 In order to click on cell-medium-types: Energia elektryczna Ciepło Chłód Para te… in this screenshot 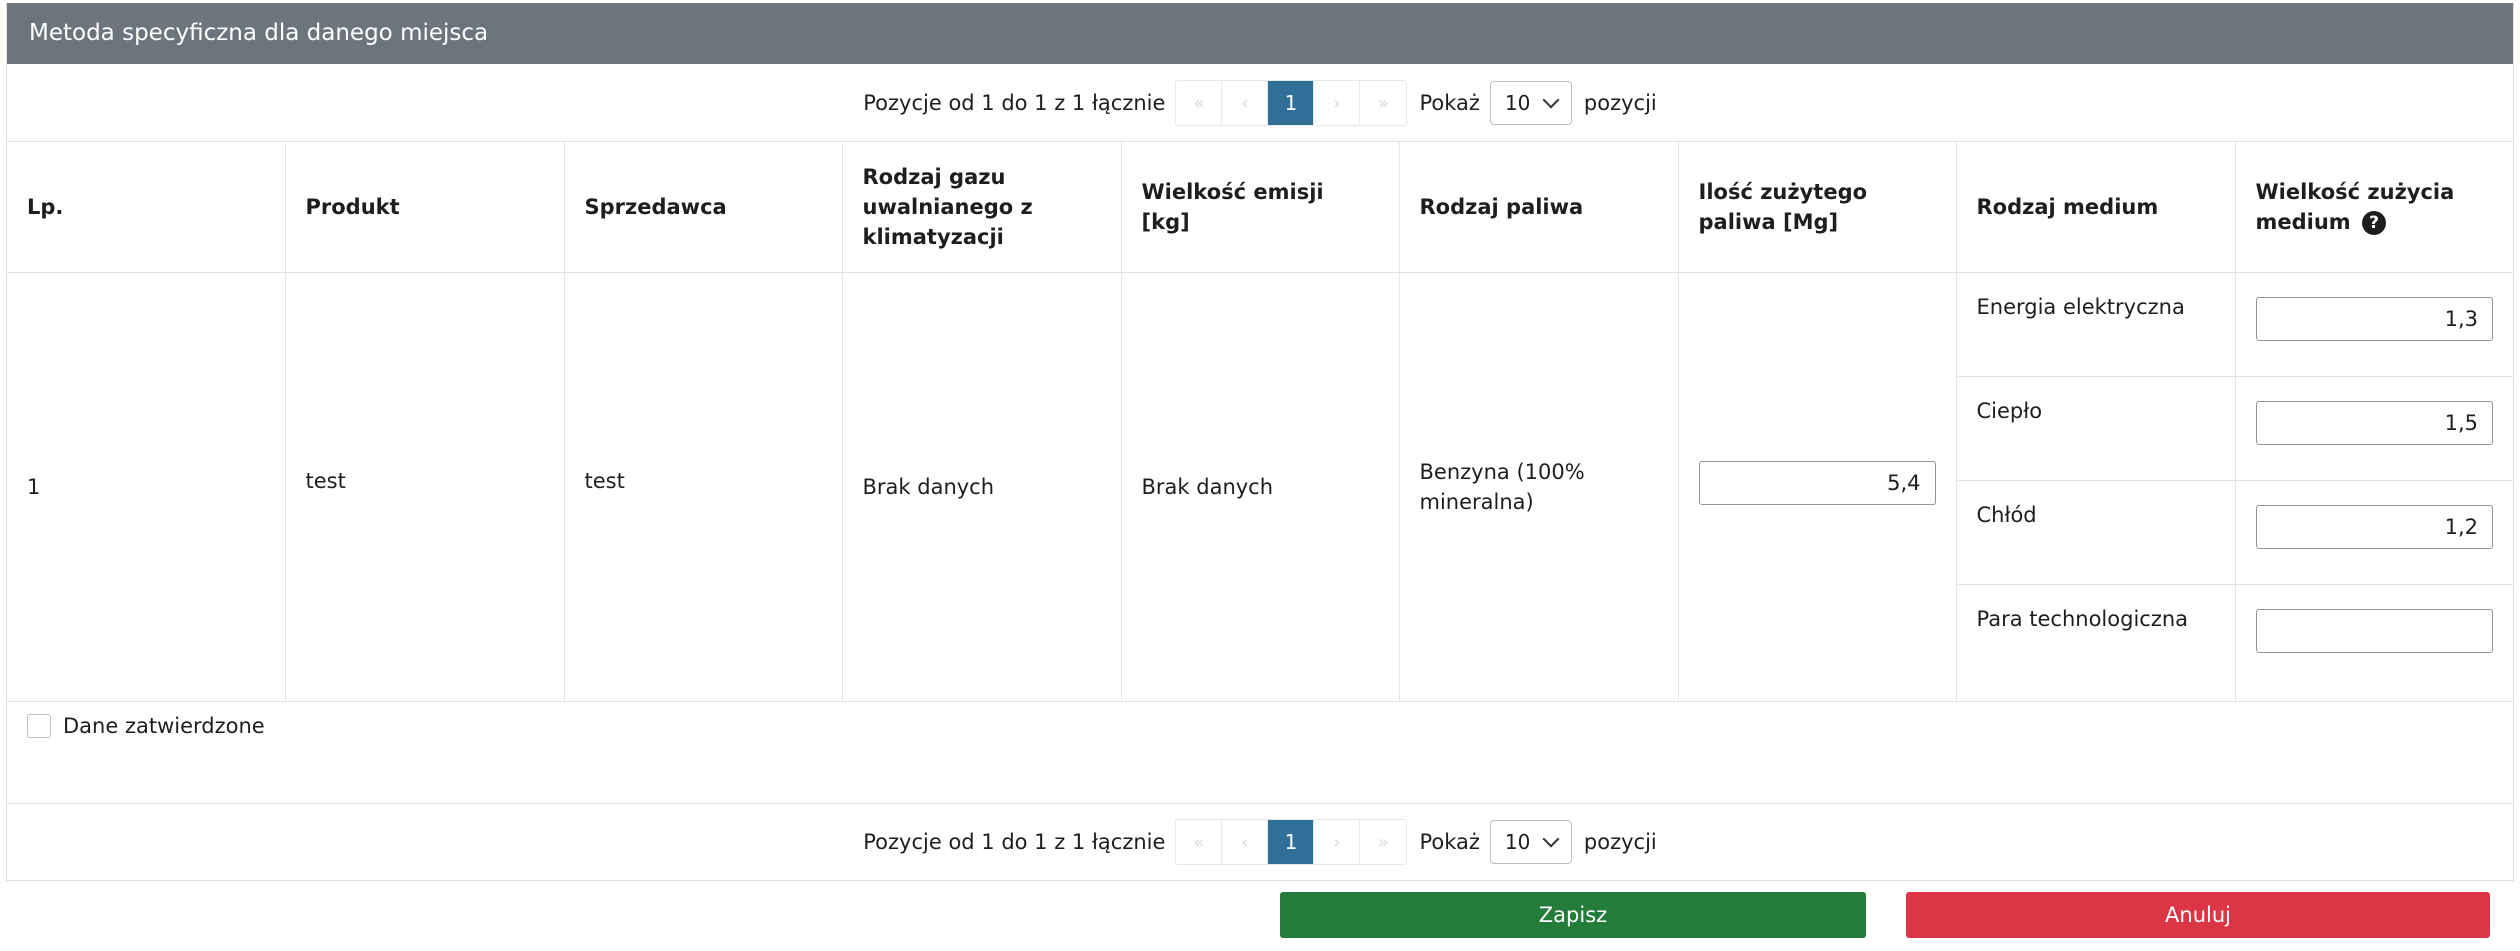, I will do `click(2096, 487)`.